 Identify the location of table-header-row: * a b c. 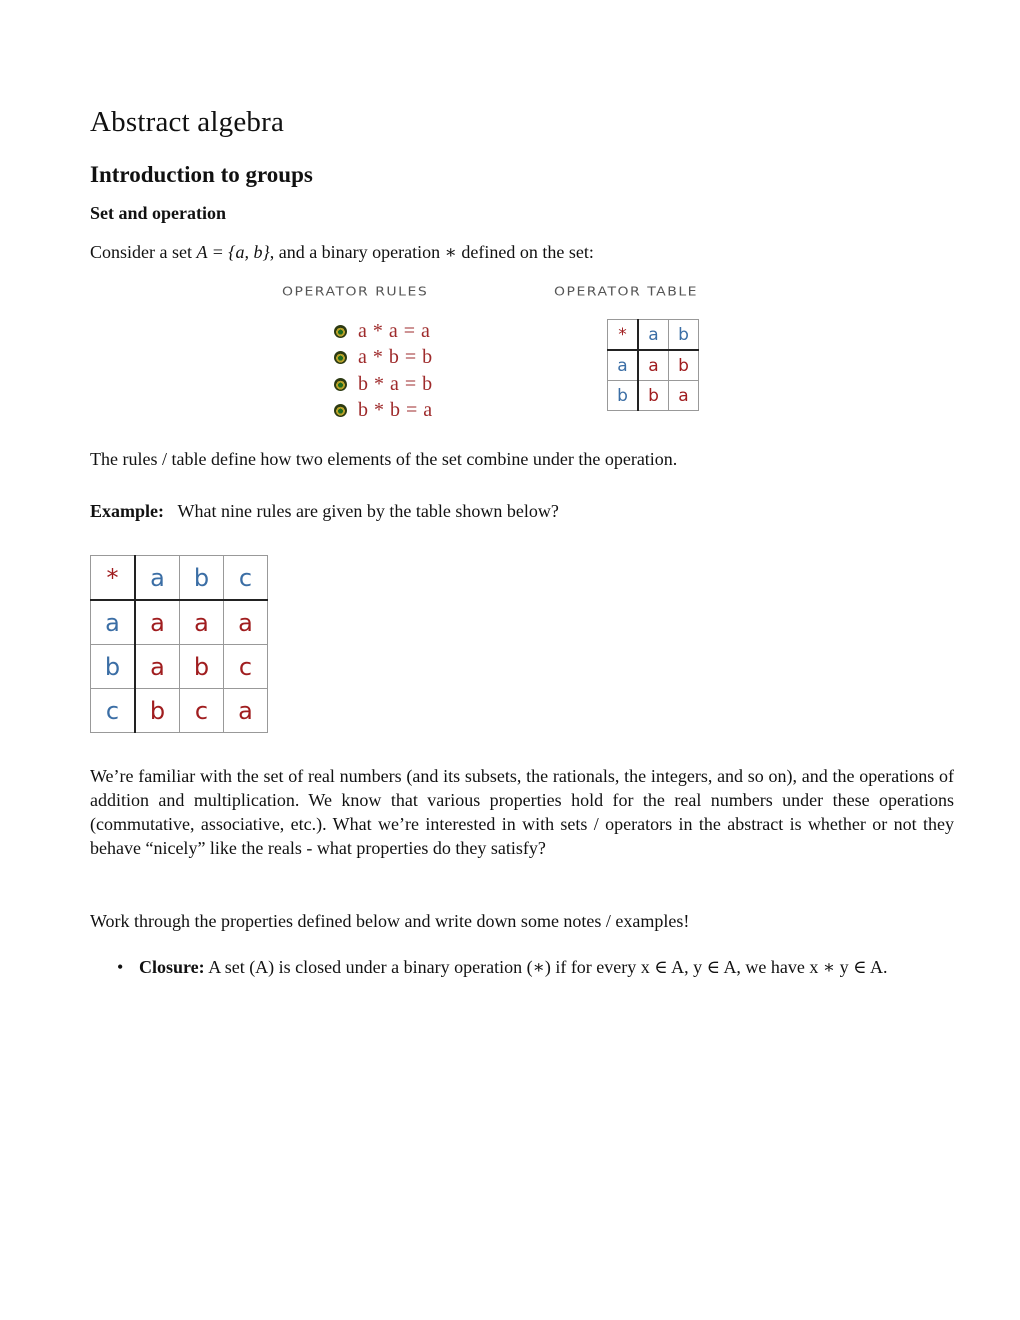
(179, 578).